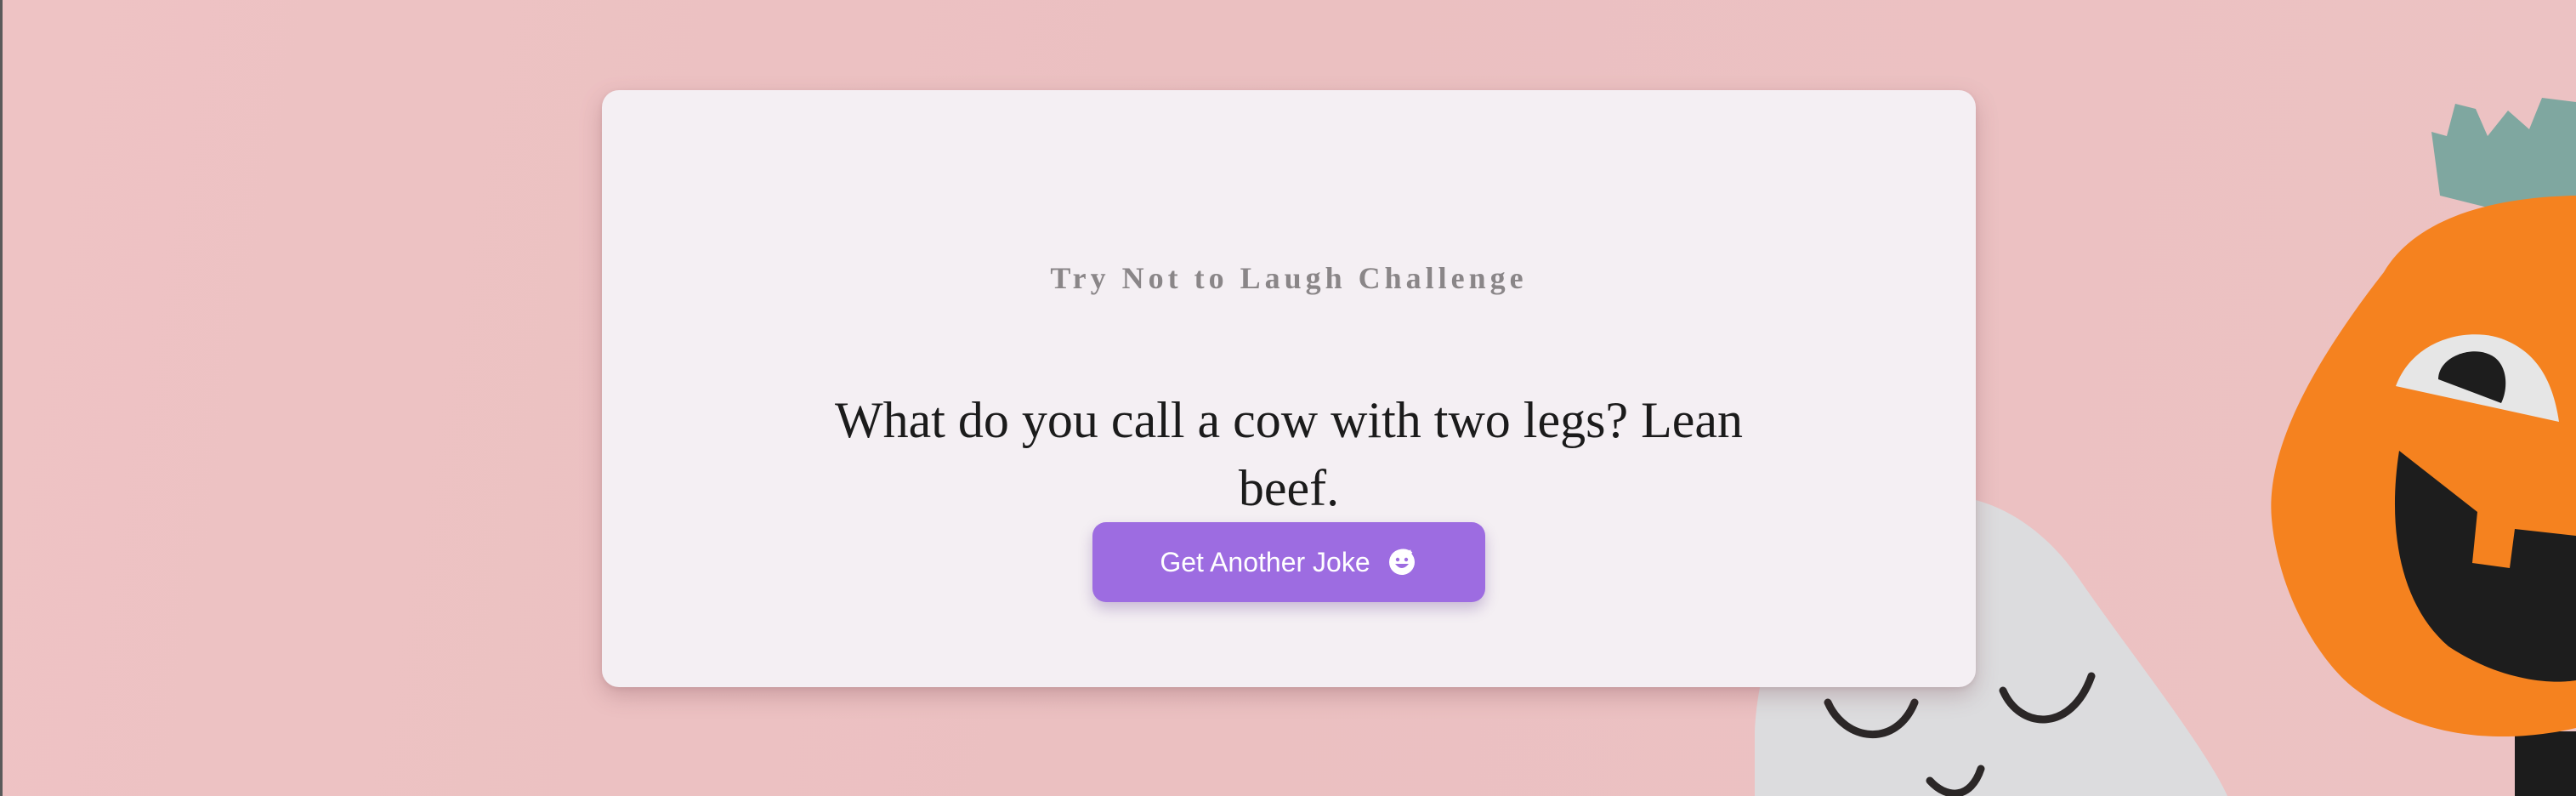  I want to click on button-label: Get Another Joke, so click(1265, 561).